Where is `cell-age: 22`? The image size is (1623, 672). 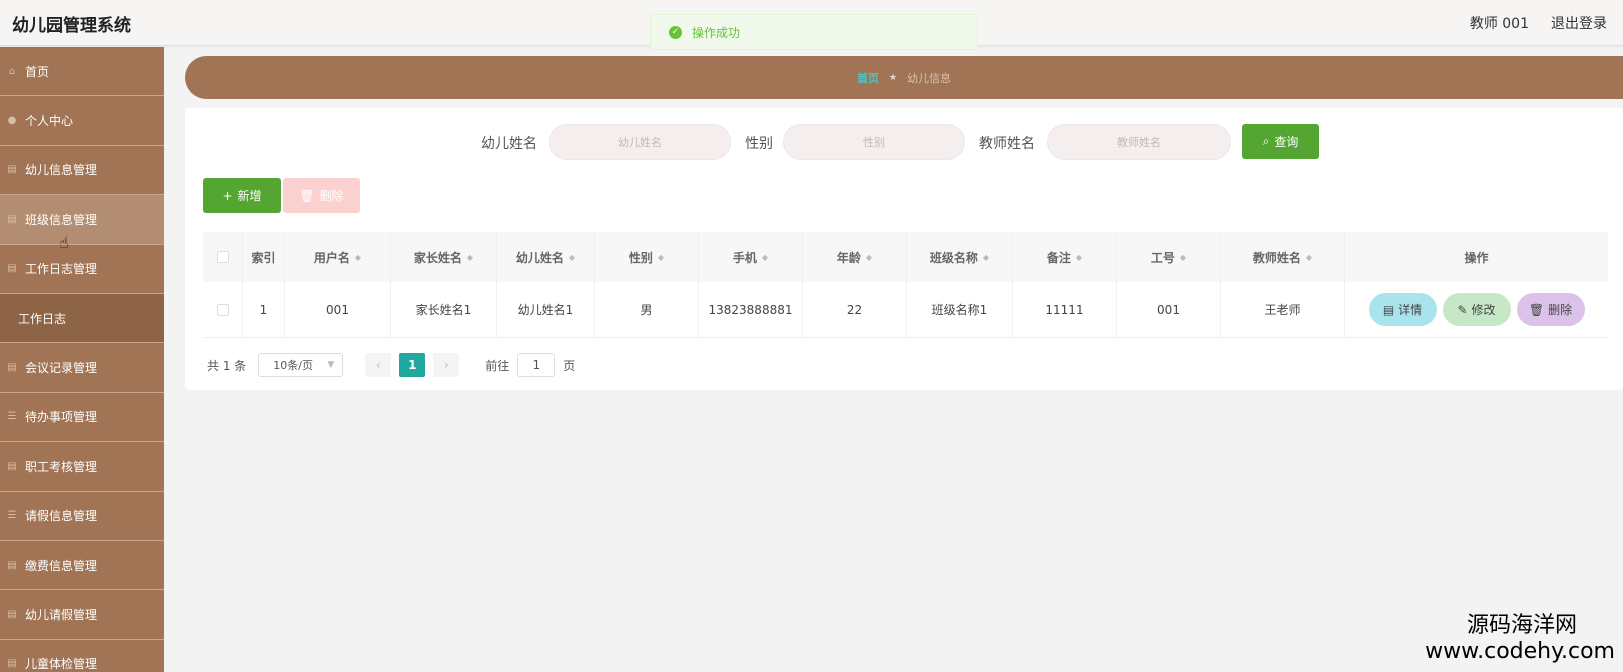 cell-age: 22 is located at coordinates (855, 309).